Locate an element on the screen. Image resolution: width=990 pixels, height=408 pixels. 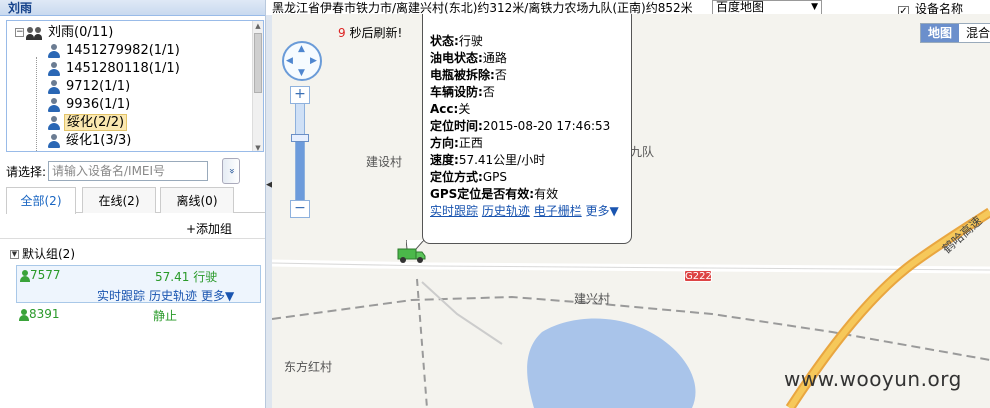
tree-item-label: 绥化(2/2) is located at coordinates (96, 122).